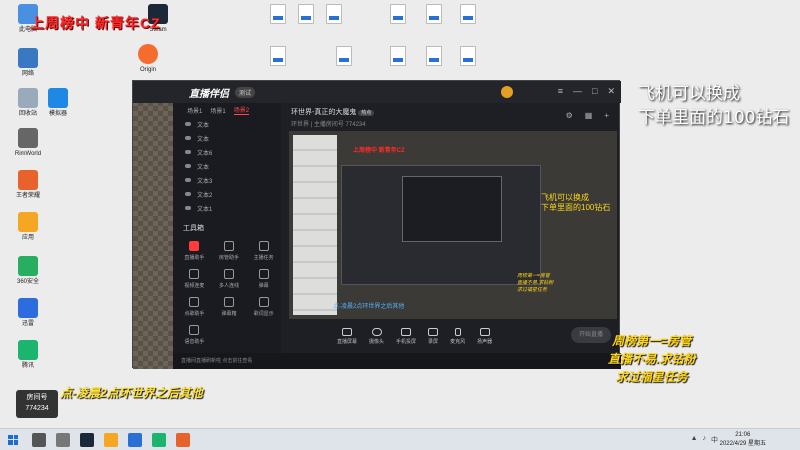 The width and height of the screenshot is (800, 450). What do you see at coordinates (377, 92) in the screenshot?
I see `title-bar: 直播伴侣 测试 ≡ — □ ✕` at bounding box center [377, 92].